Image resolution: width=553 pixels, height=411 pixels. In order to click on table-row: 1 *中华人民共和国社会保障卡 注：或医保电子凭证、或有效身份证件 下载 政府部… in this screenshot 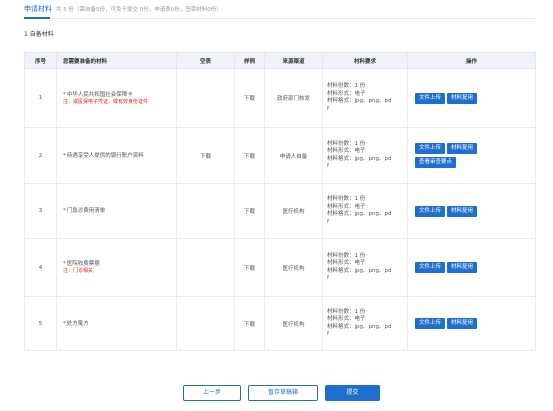, I will do `click(280, 98)`.